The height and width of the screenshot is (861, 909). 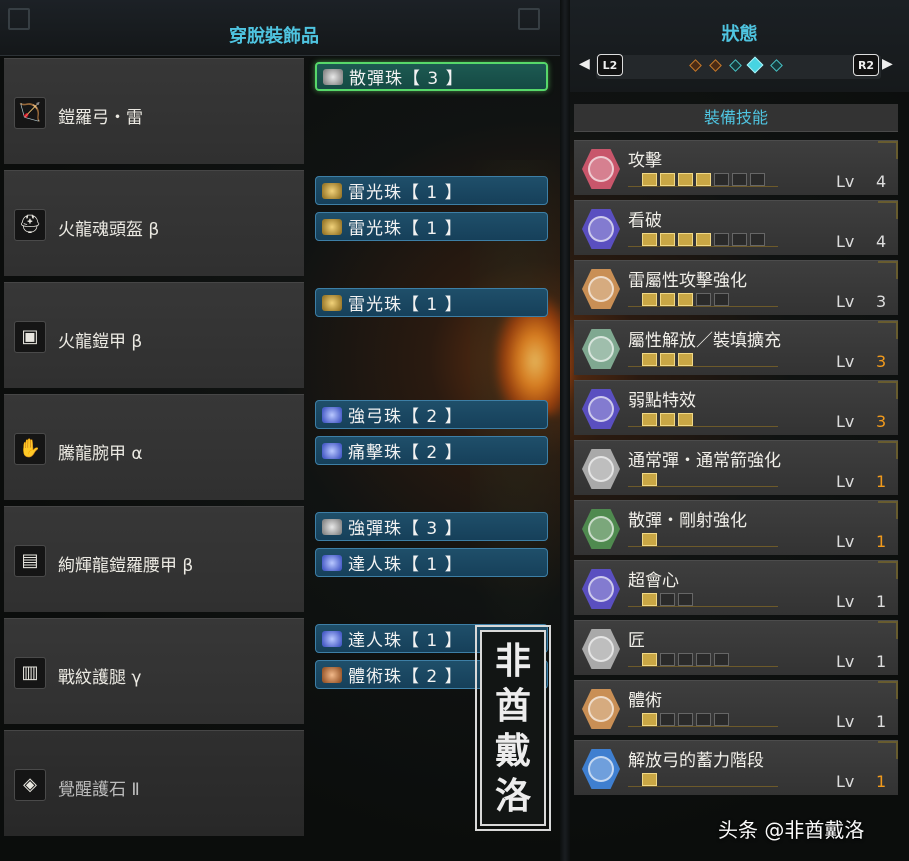 What do you see at coordinates (30, 561) in the screenshot?
I see `waist-armor-icon: ▤` at bounding box center [30, 561].